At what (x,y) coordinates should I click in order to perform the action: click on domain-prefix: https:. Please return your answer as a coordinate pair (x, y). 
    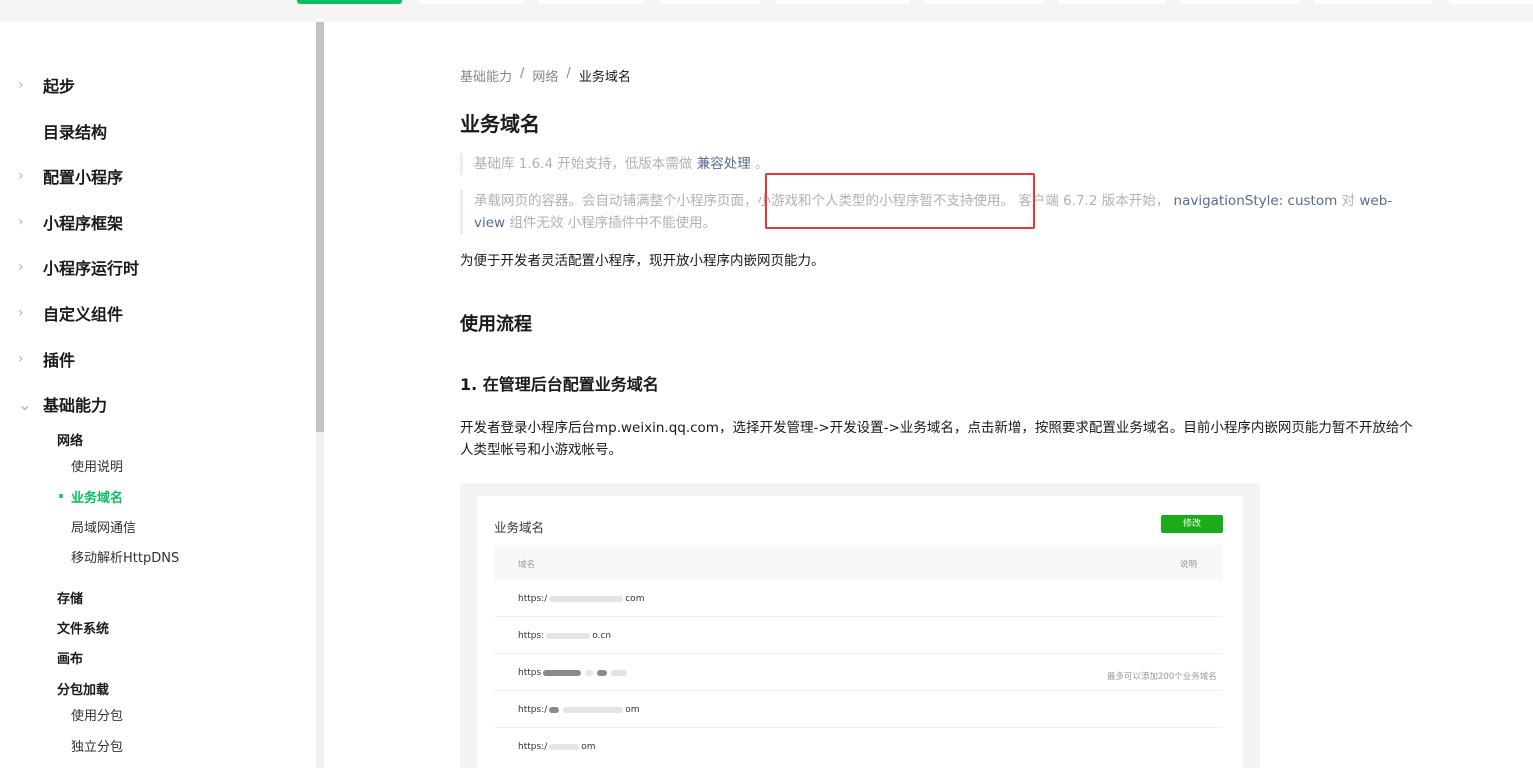
    Looking at the image, I should click on (531, 636).